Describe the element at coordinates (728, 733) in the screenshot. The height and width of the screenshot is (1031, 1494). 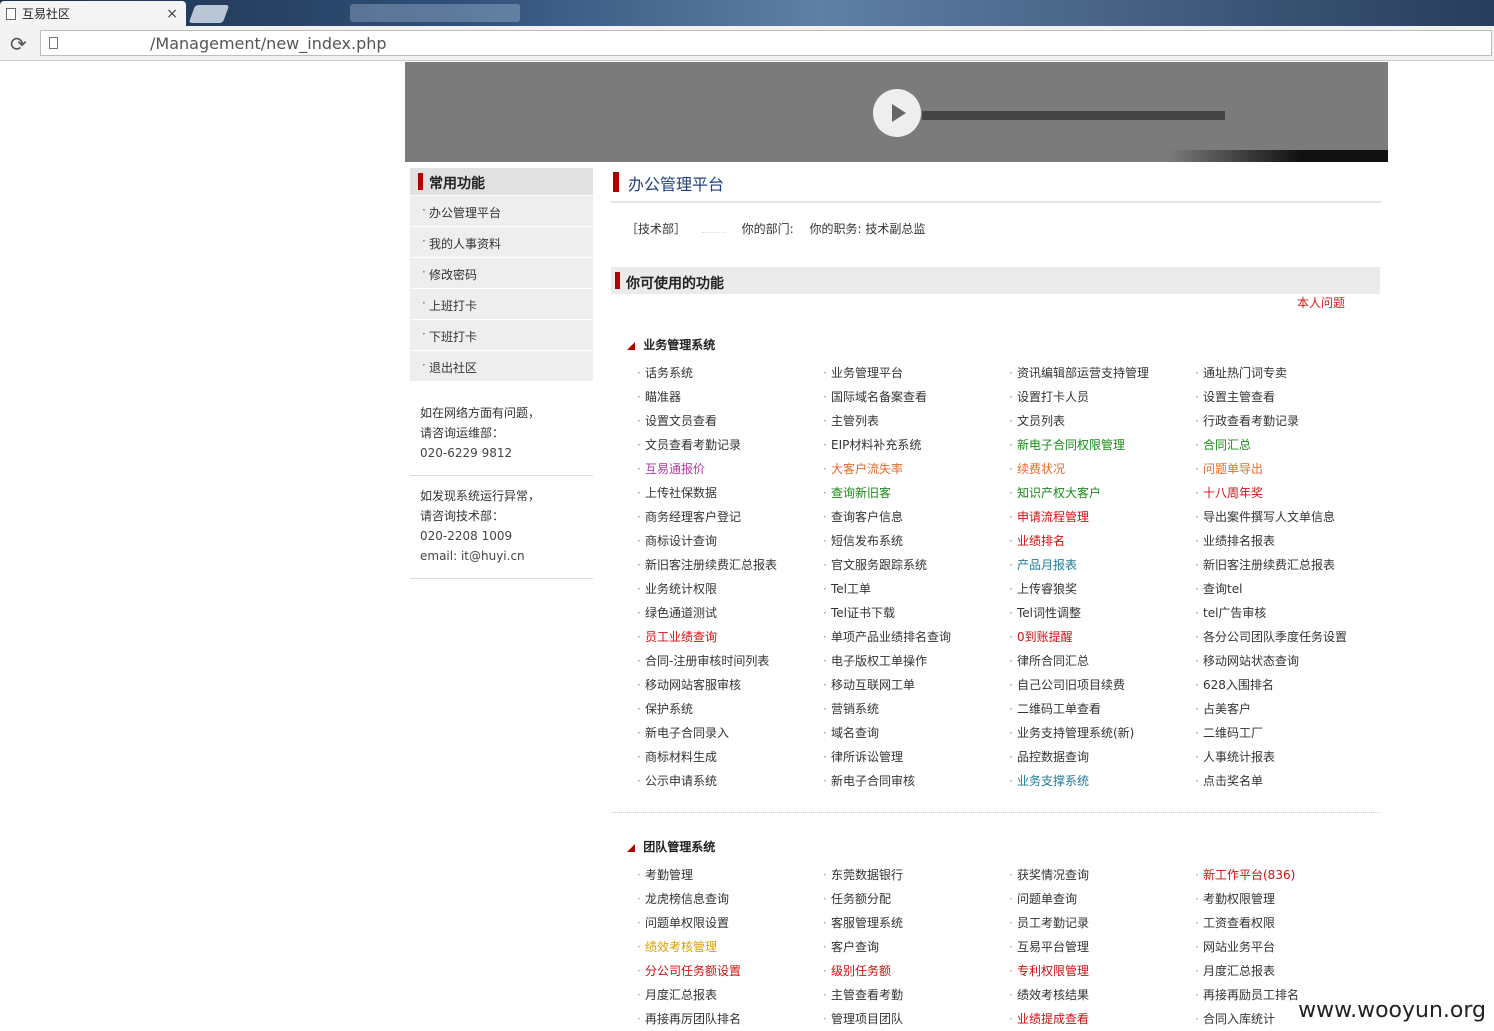
I see `function-link: 新电子合同录入` at that location.